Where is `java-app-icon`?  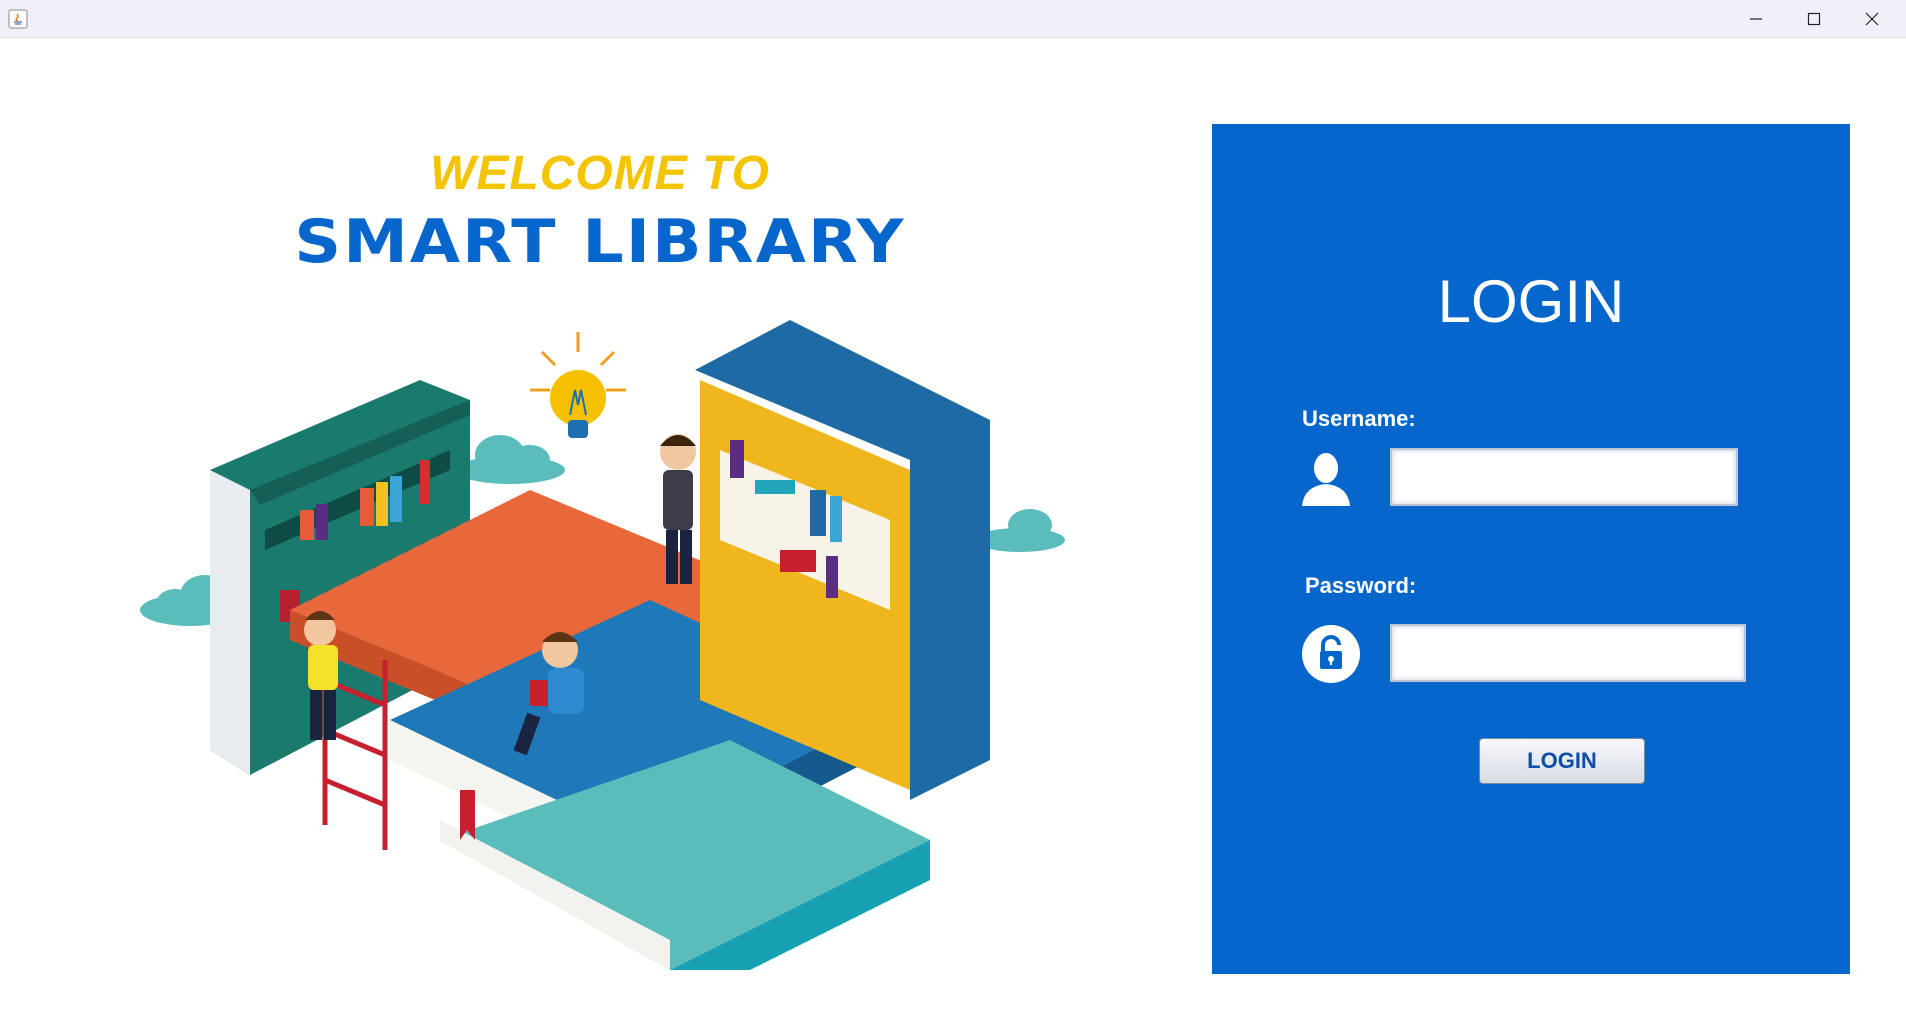
java-app-icon is located at coordinates (18, 19).